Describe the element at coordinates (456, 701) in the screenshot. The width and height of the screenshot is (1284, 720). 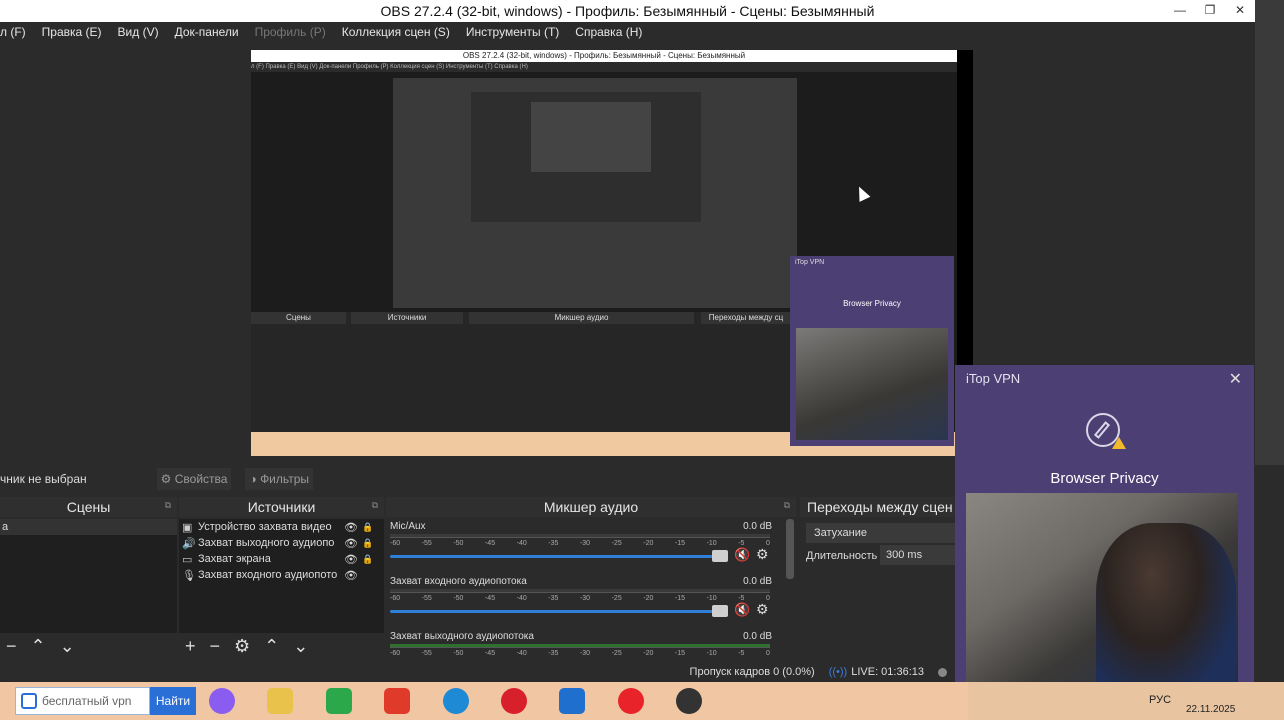
I see `edge-icon` at that location.